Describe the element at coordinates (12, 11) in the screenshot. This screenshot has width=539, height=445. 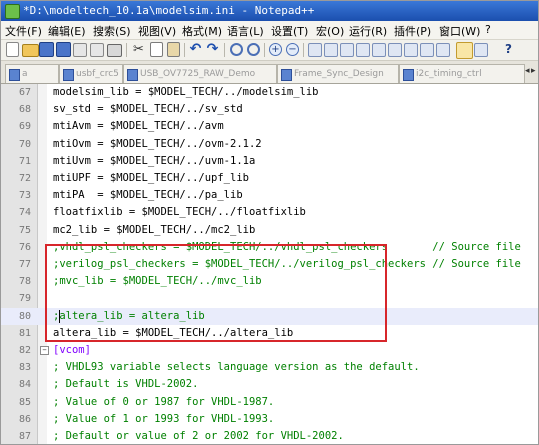
I see `notepad-plus-plus-icon` at that location.